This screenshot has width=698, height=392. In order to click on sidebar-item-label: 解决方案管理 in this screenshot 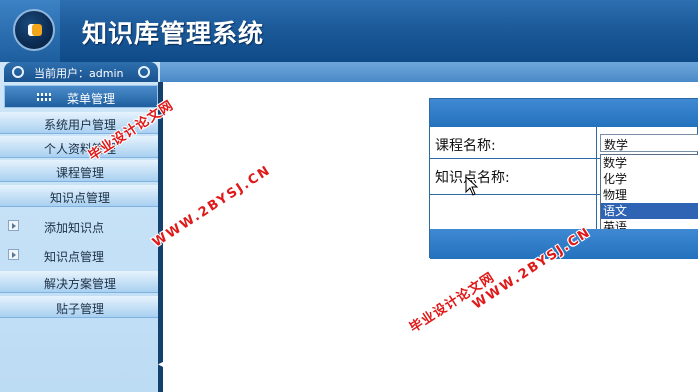, I will do `click(79, 284)`.